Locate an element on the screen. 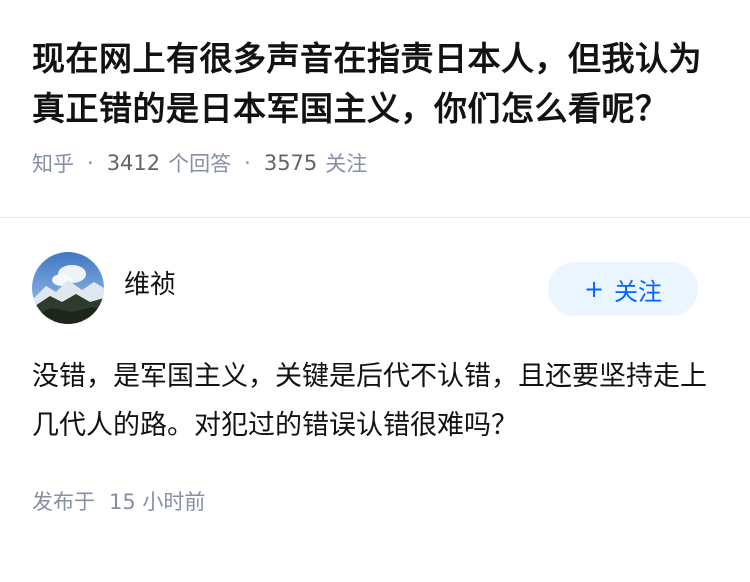  mountain-avatar-image is located at coordinates (68, 288).